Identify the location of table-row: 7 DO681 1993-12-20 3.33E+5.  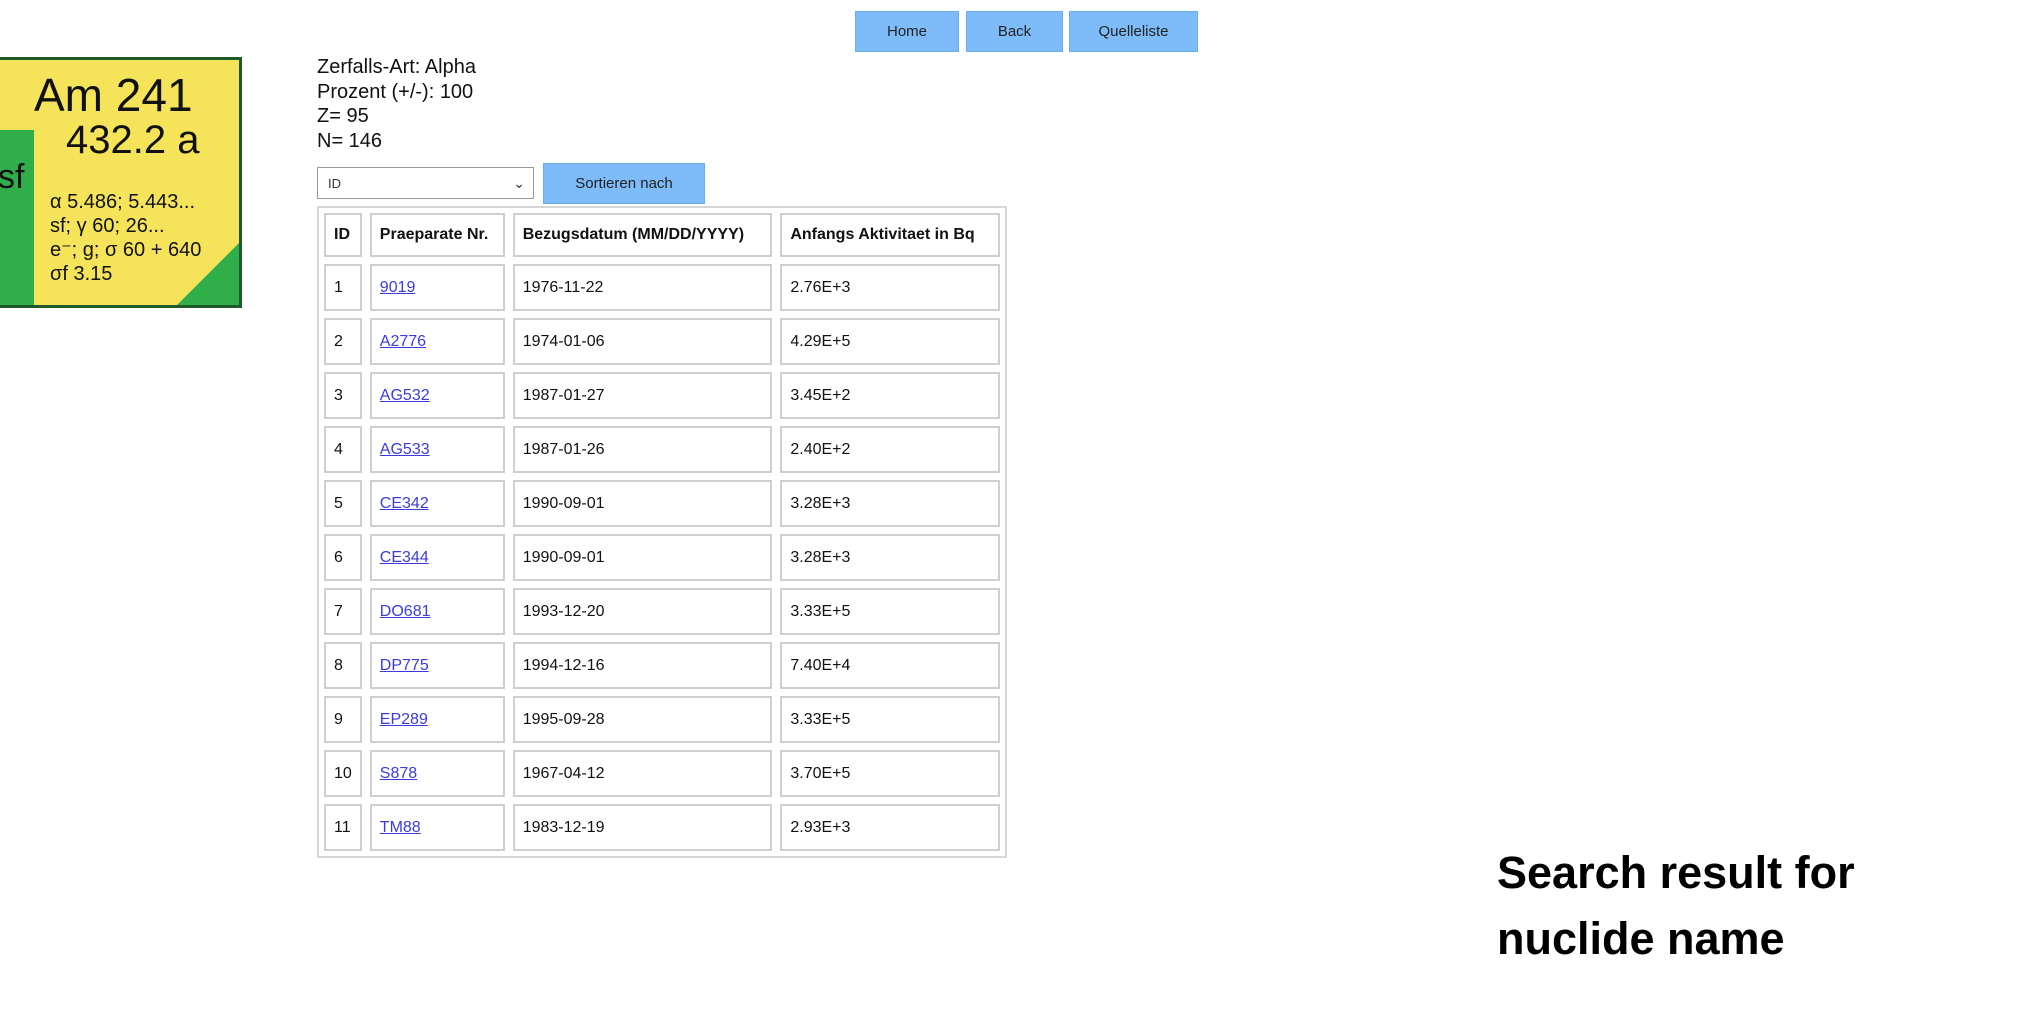
(662, 611).